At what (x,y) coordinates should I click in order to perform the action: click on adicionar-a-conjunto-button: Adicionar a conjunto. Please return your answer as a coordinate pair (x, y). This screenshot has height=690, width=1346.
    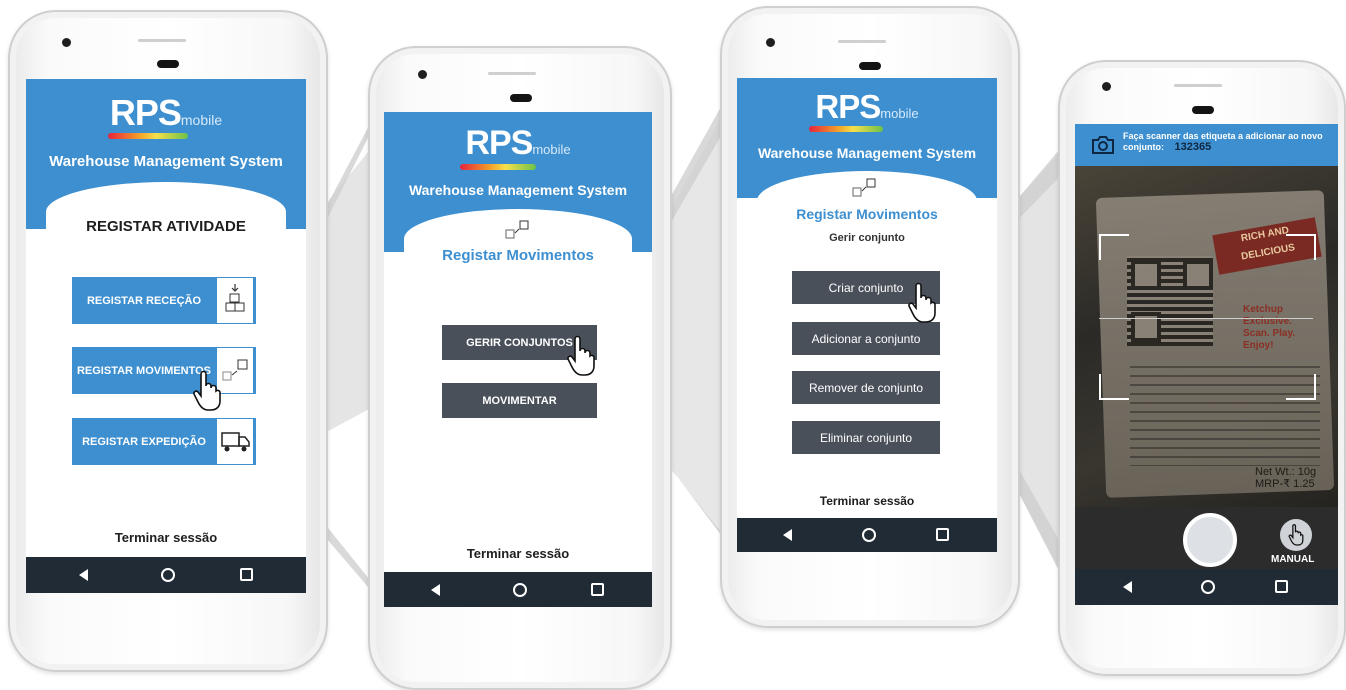
    Looking at the image, I should click on (866, 338).